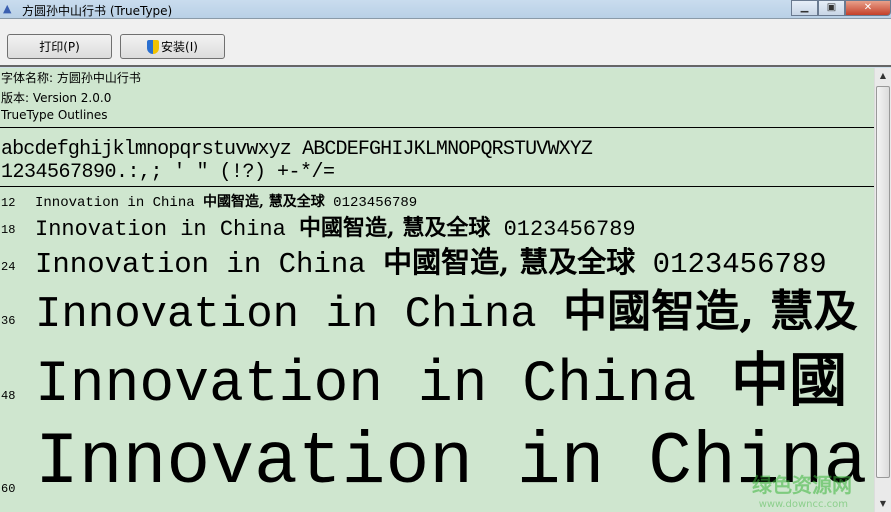  What do you see at coordinates (883, 282) in the screenshot?
I see `scroll-thumb` at bounding box center [883, 282].